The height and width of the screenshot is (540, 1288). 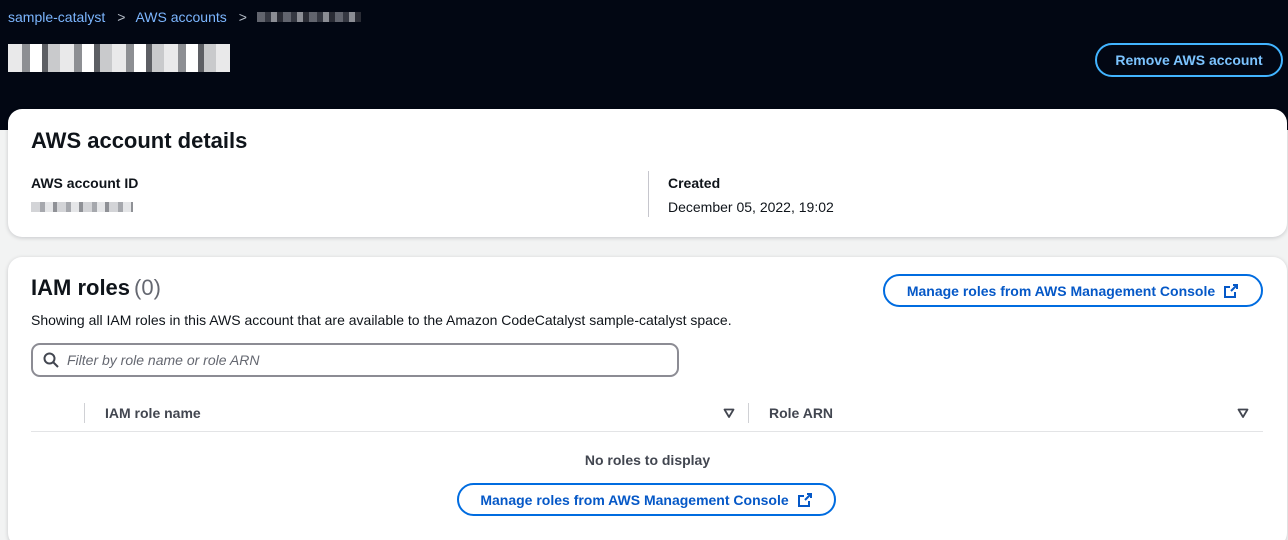 I want to click on filter-field, so click(x=355, y=360).